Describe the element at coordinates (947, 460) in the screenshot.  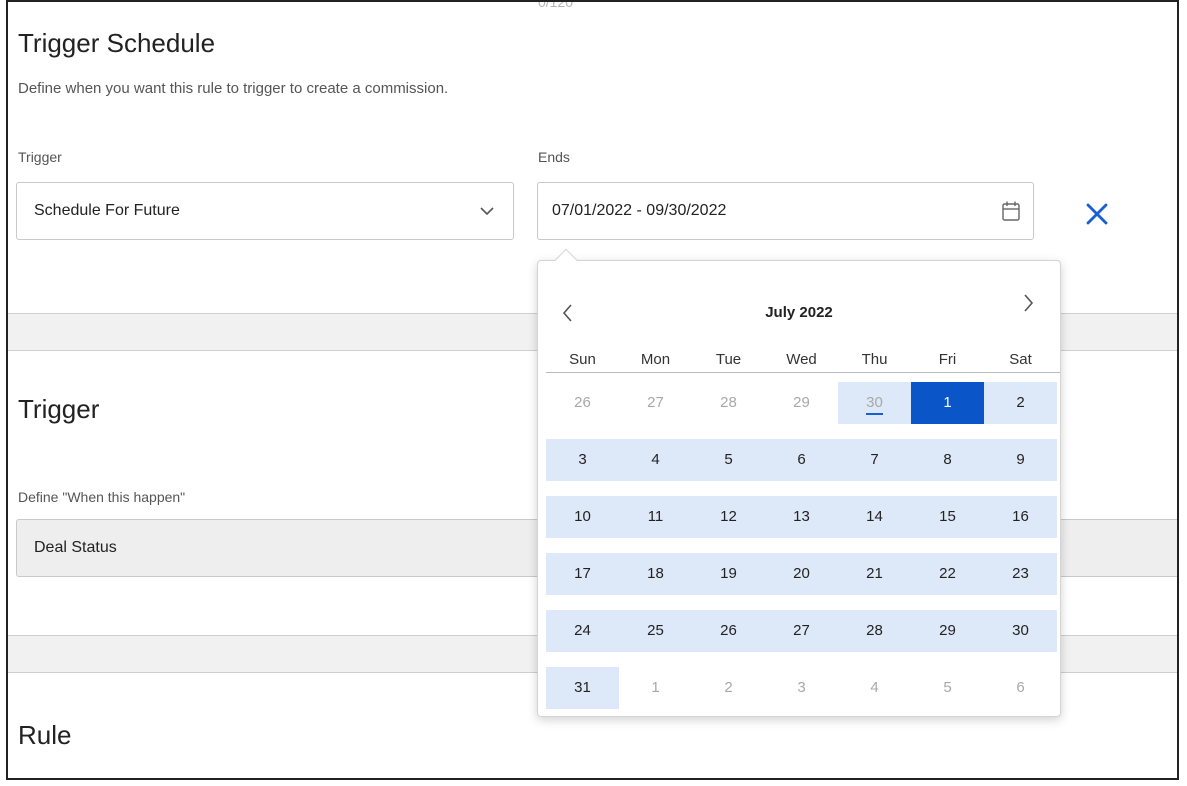
I see `calendar-day: 8` at that location.